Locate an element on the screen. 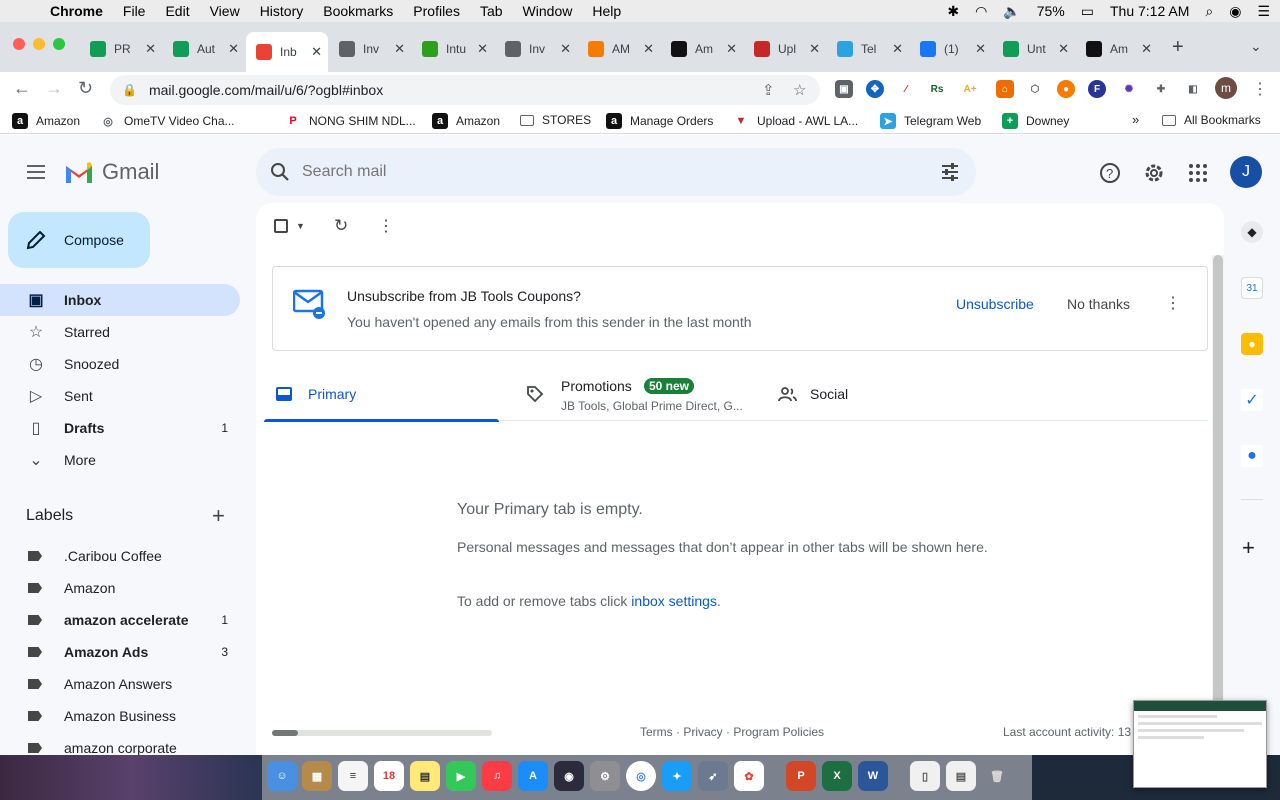 The width and height of the screenshot is (1280, 800). label-item: Amazon is located at coordinates (120, 588).